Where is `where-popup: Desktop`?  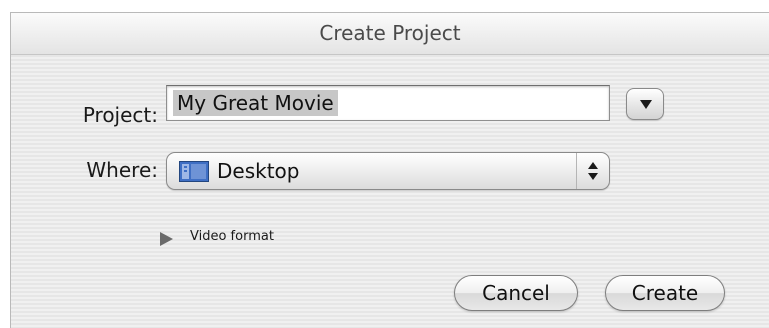 where-popup: Desktop is located at coordinates (388, 171).